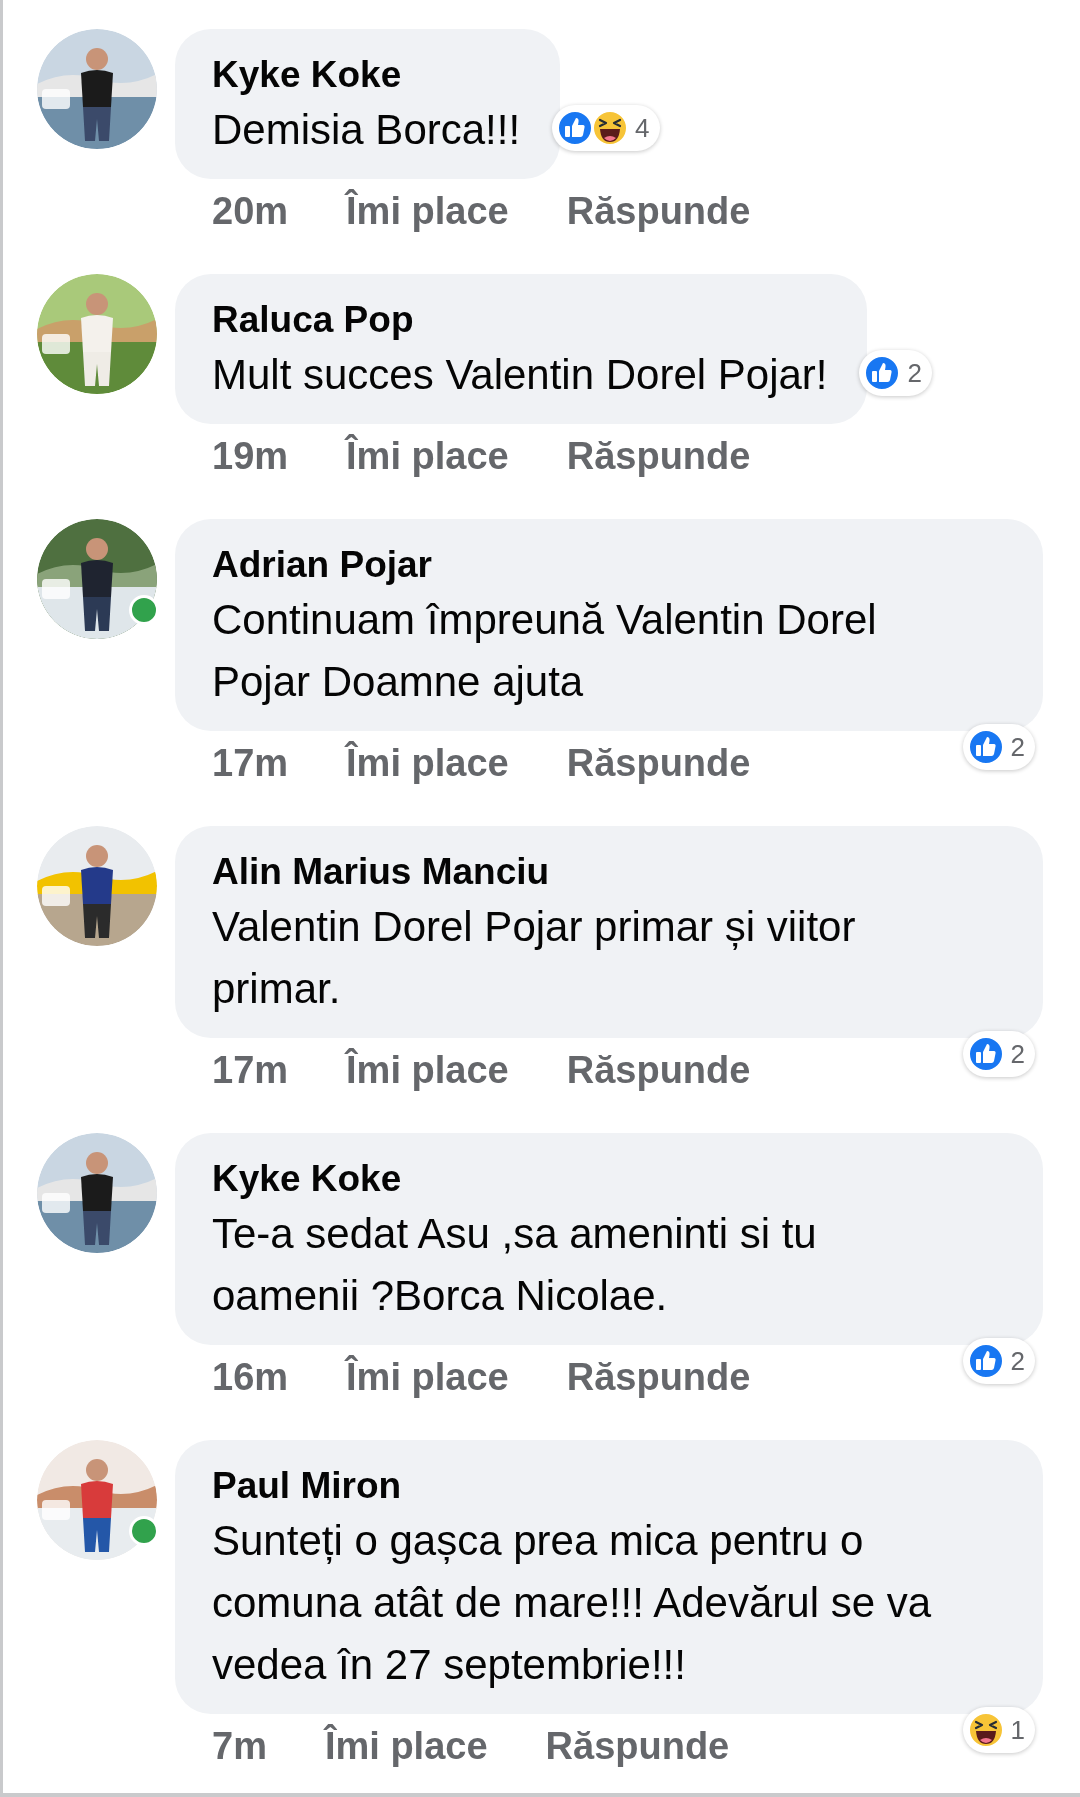  Describe the element at coordinates (607, 1486) in the screenshot. I see `author-name: Paul Miron` at that location.